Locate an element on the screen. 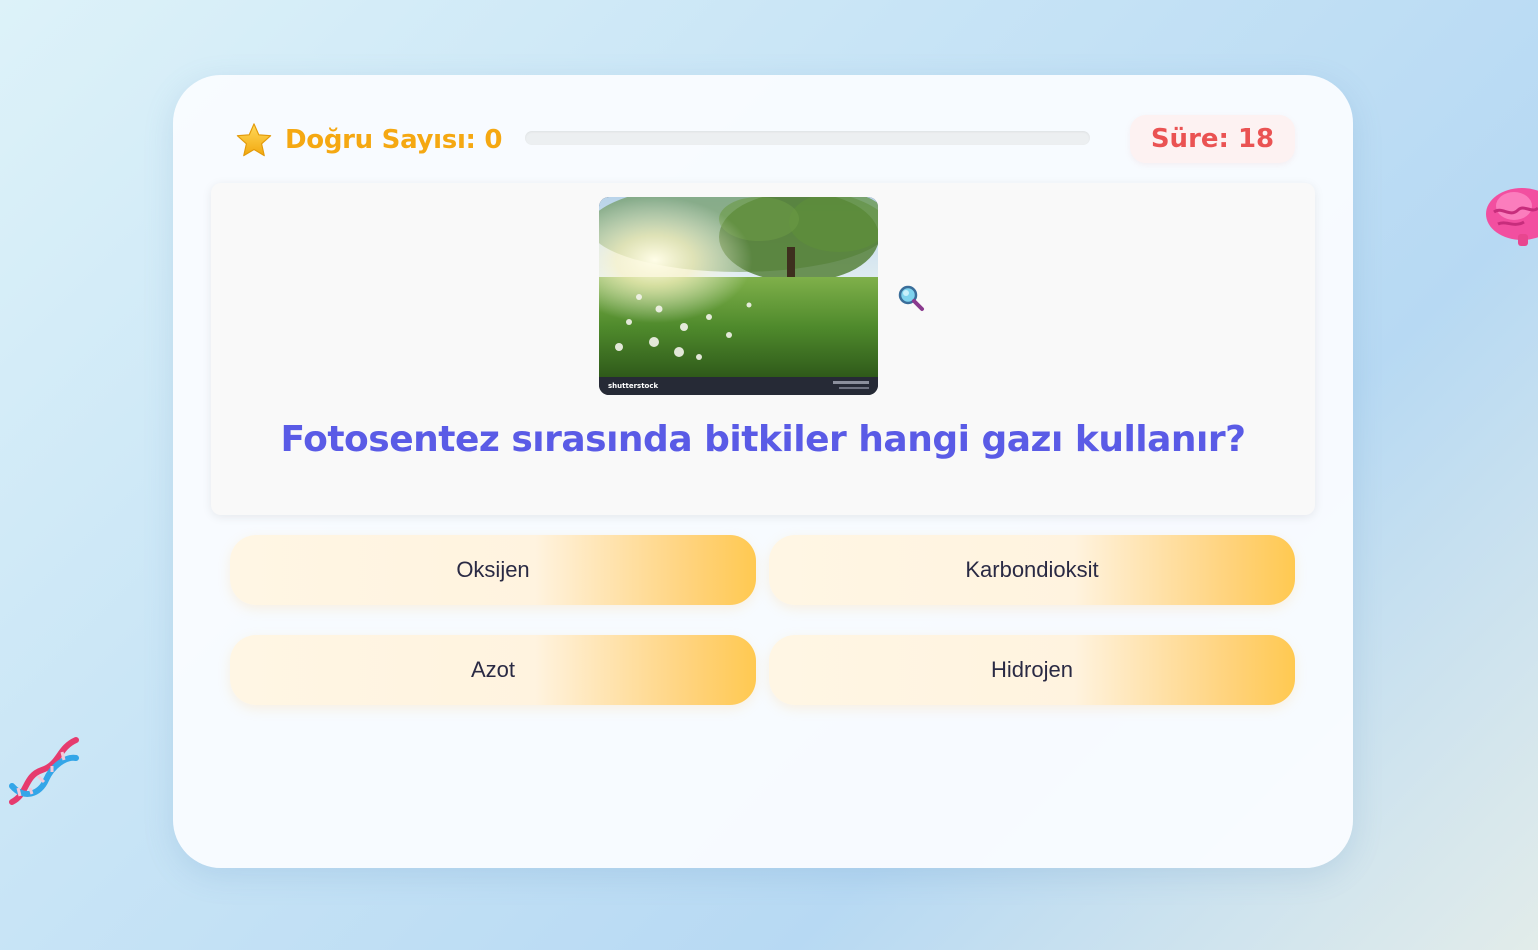 The image size is (1538, 950). answer-label: Karbondioksit is located at coordinates (1032, 569).